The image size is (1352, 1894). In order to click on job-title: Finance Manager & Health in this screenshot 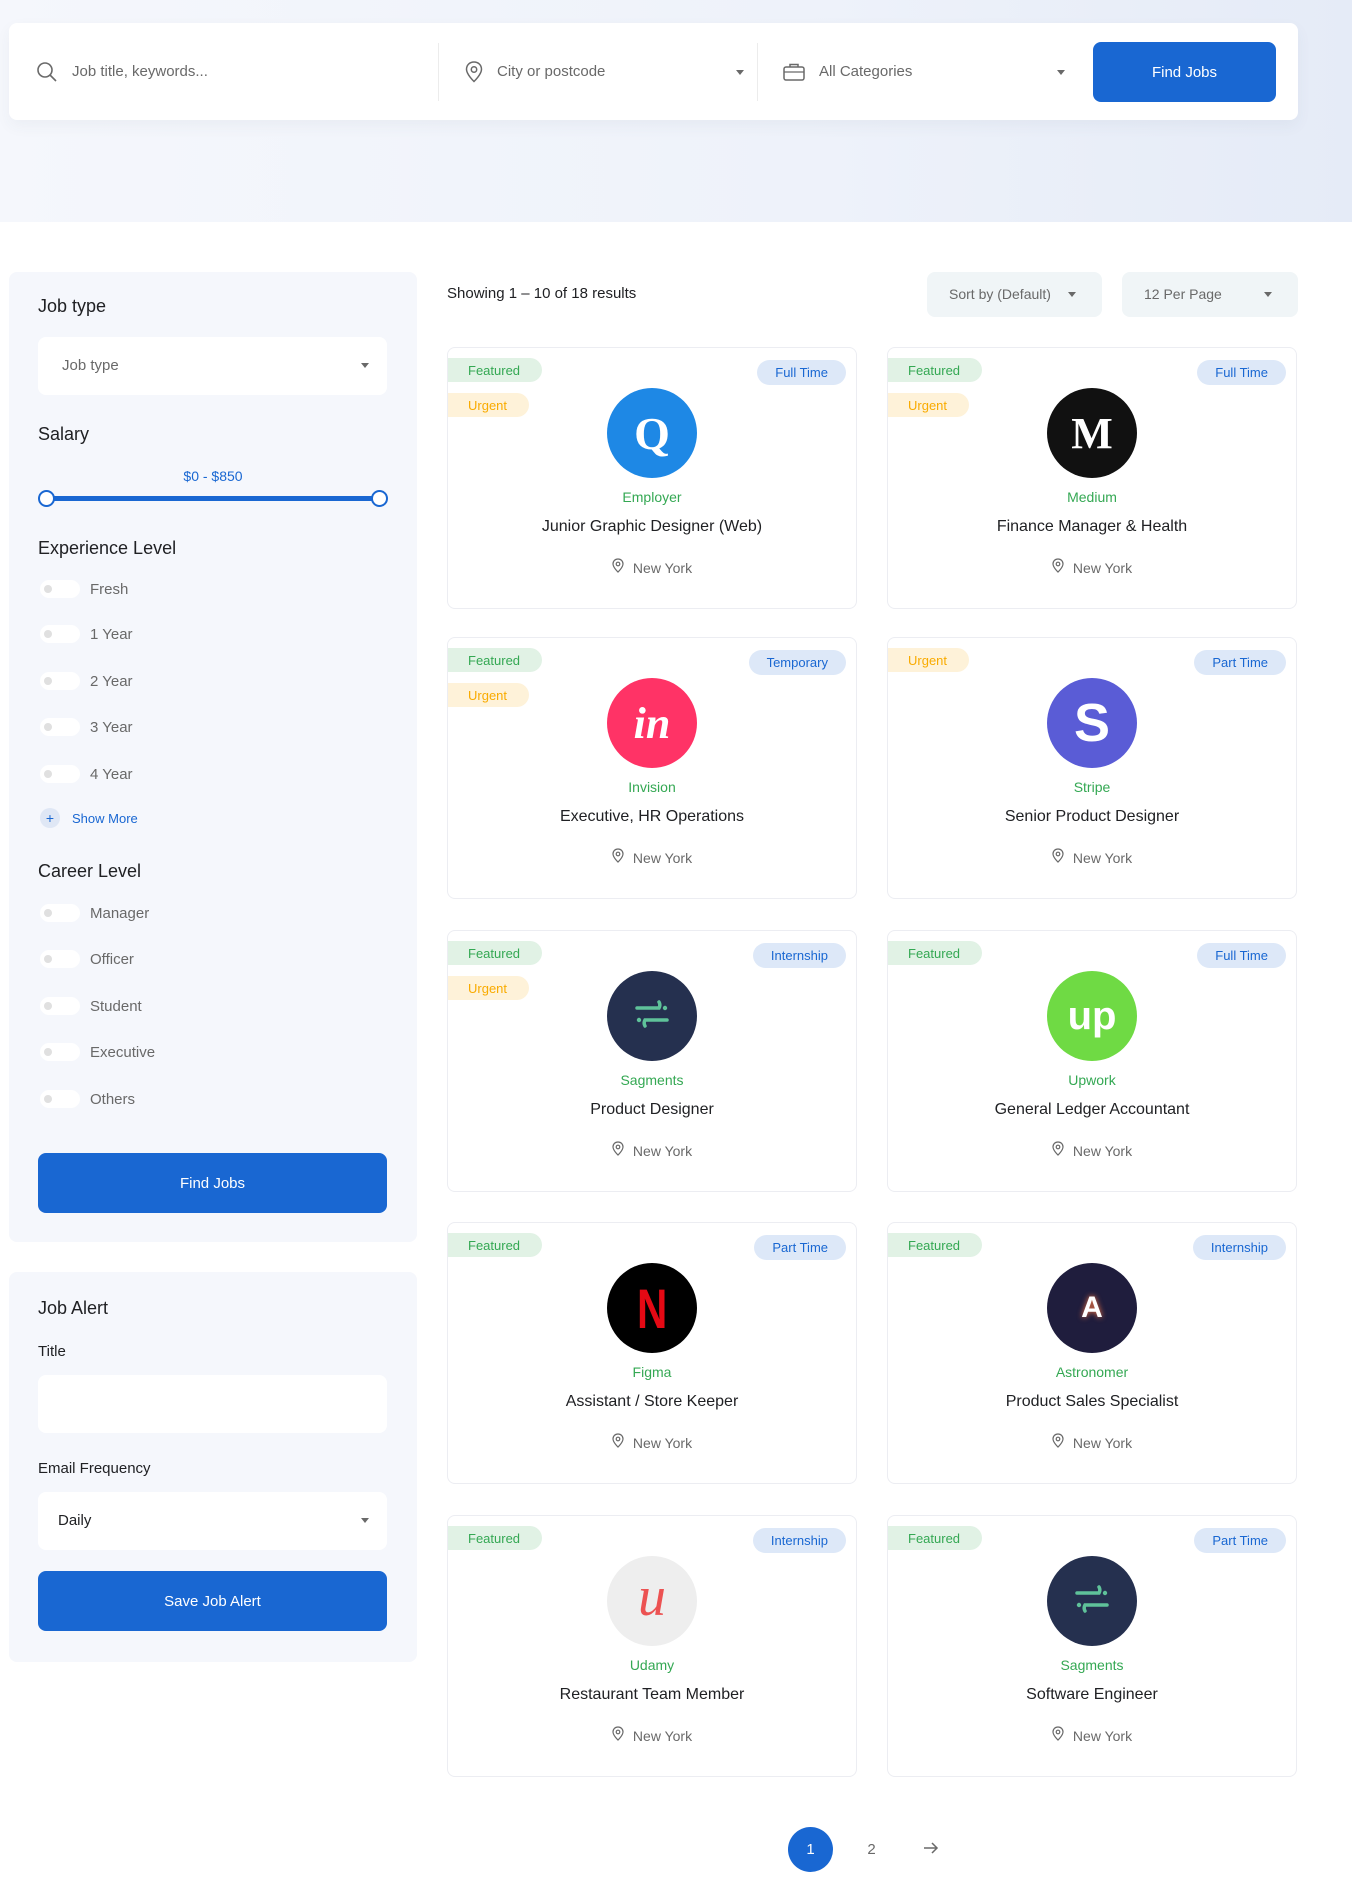, I will do `click(1092, 527)`.